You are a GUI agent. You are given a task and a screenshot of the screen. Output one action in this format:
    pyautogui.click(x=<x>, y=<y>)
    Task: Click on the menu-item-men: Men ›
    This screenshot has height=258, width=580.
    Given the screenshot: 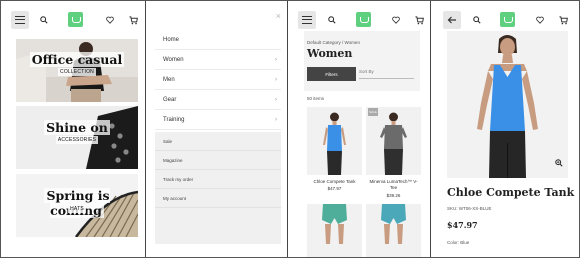 What is the action you would take?
    pyautogui.click(x=218, y=80)
    